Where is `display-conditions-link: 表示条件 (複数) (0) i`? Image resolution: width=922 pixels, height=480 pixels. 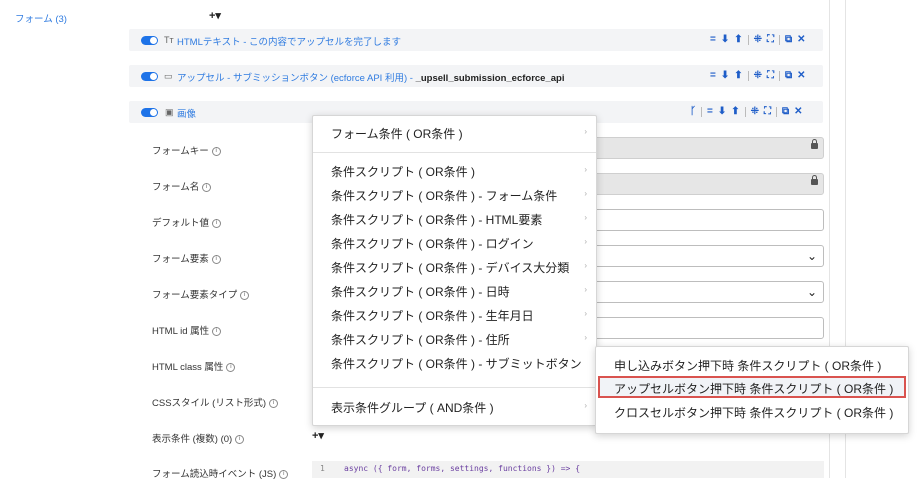 display-conditions-link: 表示条件 (複数) (0) i is located at coordinates (198, 438).